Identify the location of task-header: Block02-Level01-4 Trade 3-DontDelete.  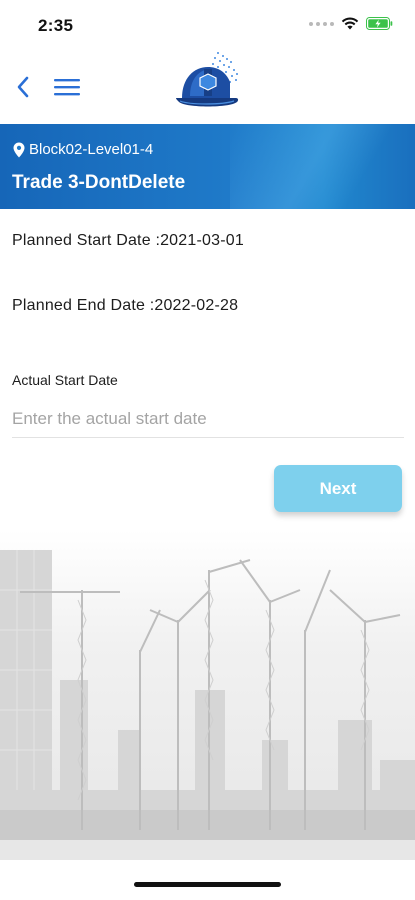
(207, 166).